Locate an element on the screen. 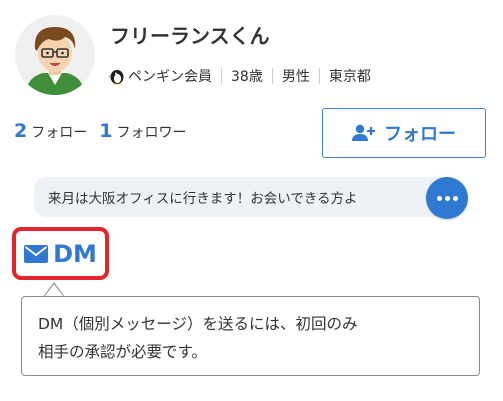  following-label: フォロー is located at coordinates (59, 132).